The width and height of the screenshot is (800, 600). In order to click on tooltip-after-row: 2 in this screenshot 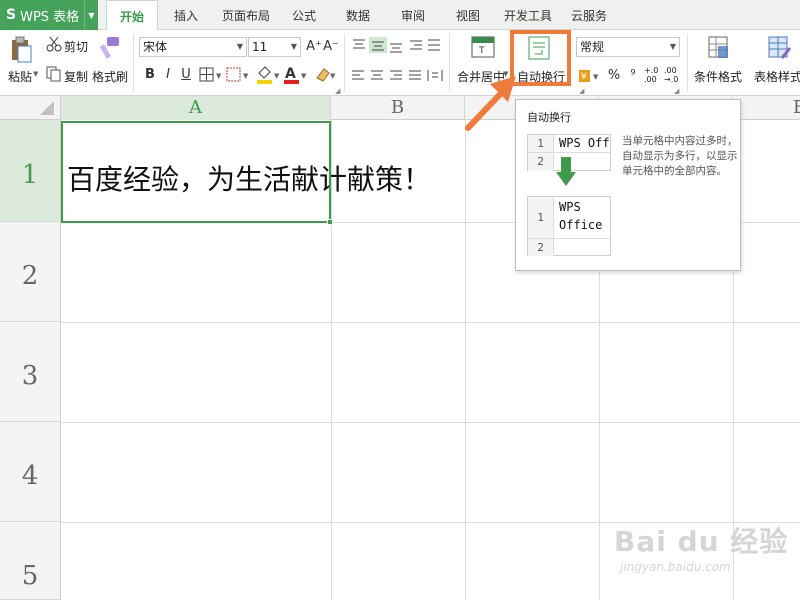, I will do `click(569, 247)`.